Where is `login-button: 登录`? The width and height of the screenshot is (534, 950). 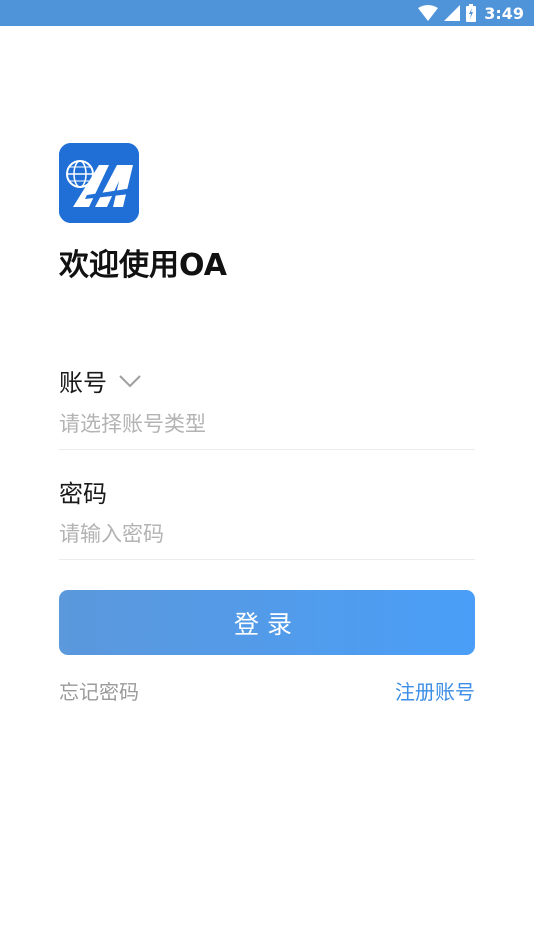 login-button: 登录 is located at coordinates (267, 622).